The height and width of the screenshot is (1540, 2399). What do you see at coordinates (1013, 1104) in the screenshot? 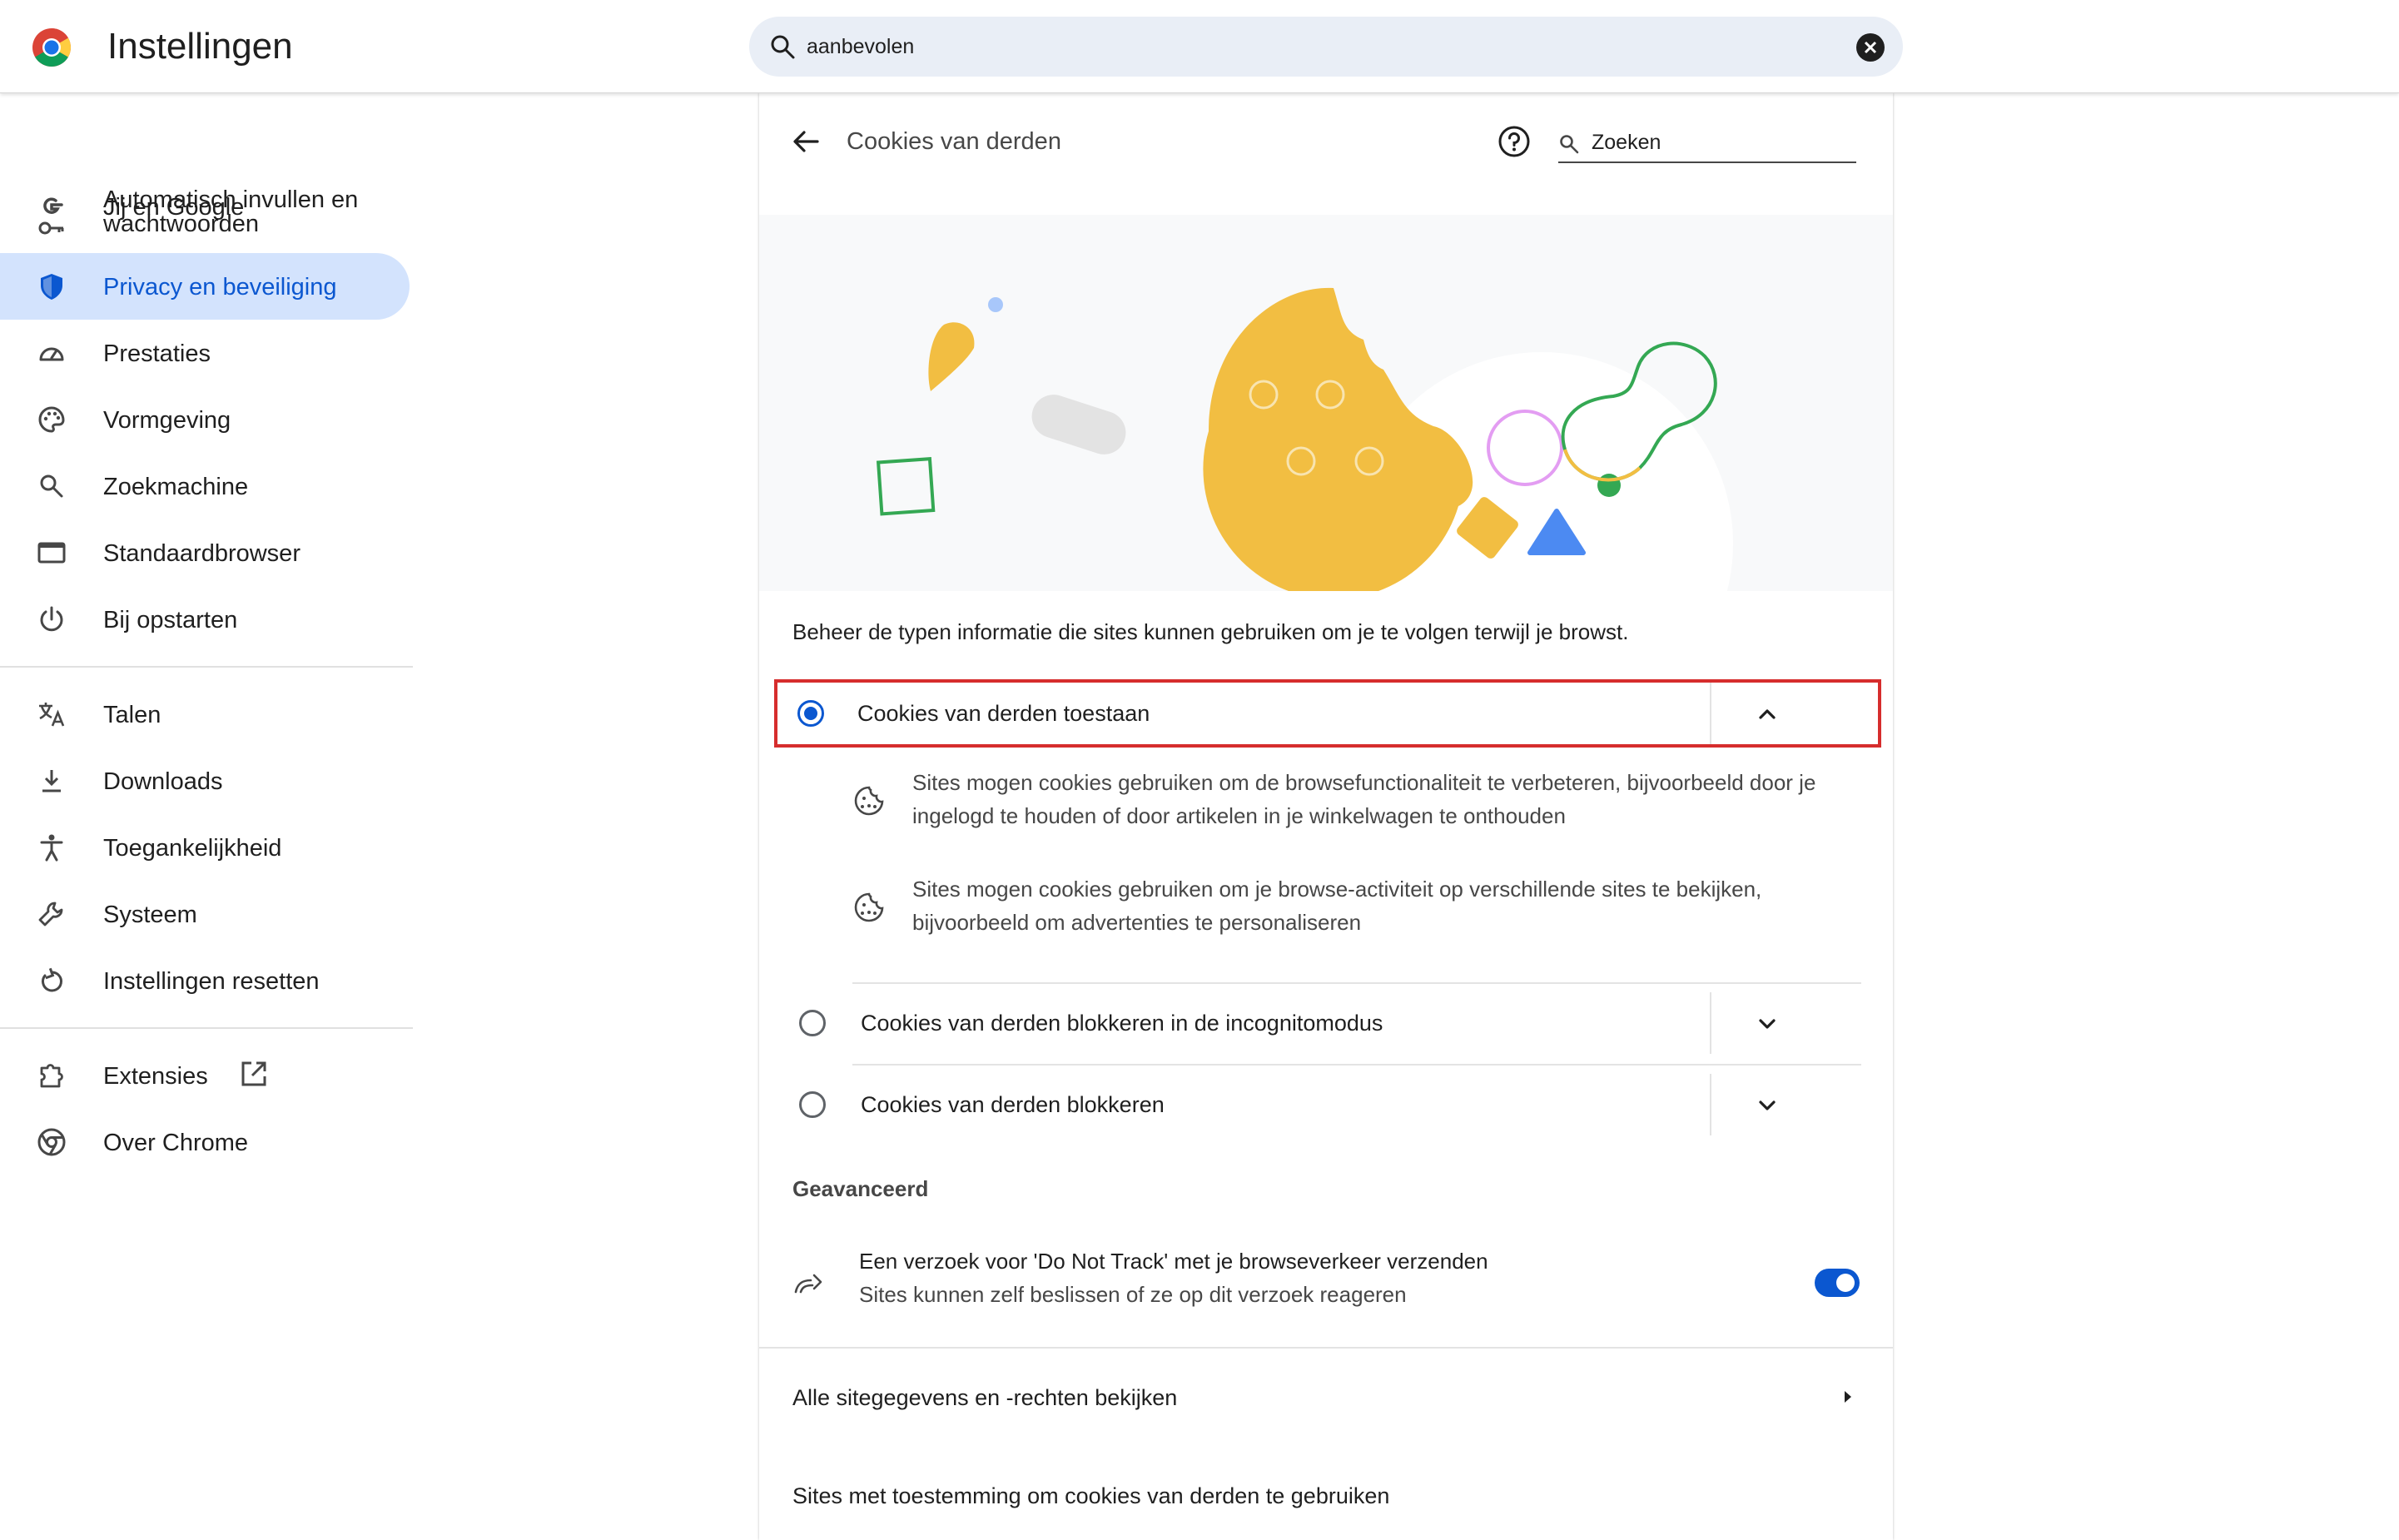
I see `option-label: Cookies van derden blokkeren` at bounding box center [1013, 1104].